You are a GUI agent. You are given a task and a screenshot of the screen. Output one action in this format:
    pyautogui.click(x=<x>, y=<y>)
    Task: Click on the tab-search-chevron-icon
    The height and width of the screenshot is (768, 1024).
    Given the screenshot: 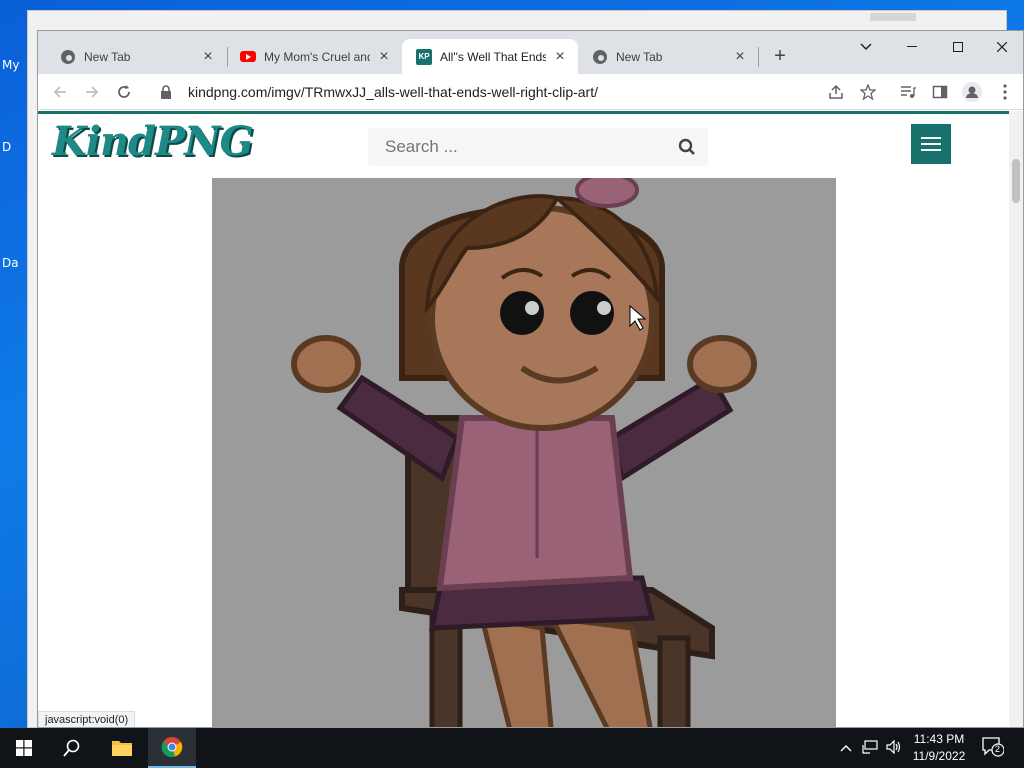 What is the action you would take?
    pyautogui.click(x=866, y=47)
    